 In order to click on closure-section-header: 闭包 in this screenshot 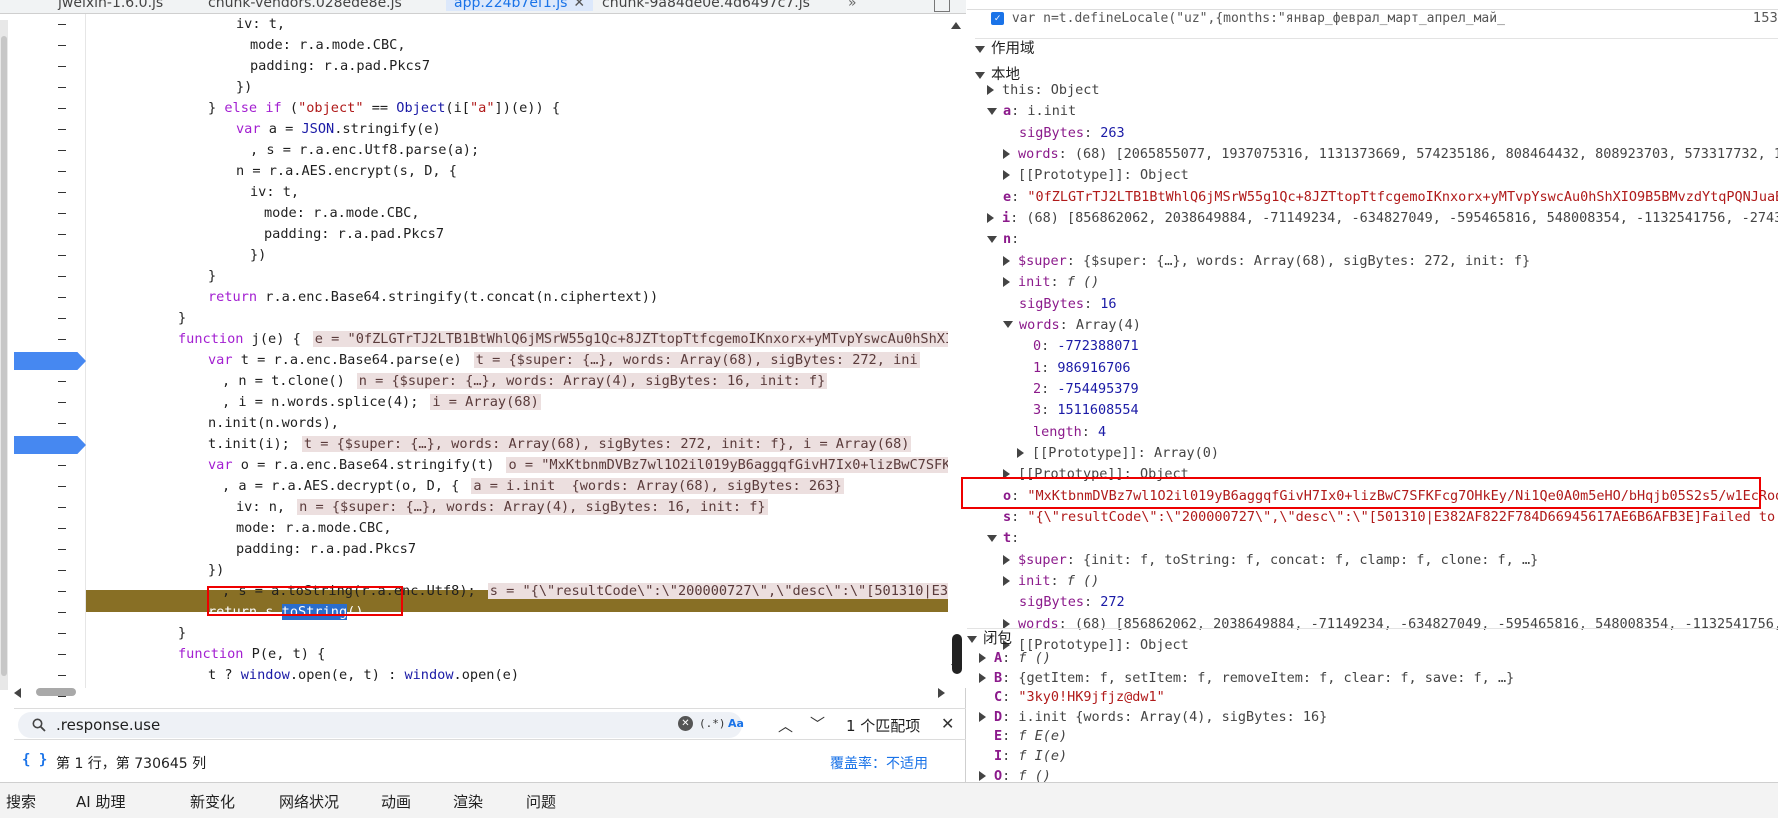, I will do `click(1372, 638)`.